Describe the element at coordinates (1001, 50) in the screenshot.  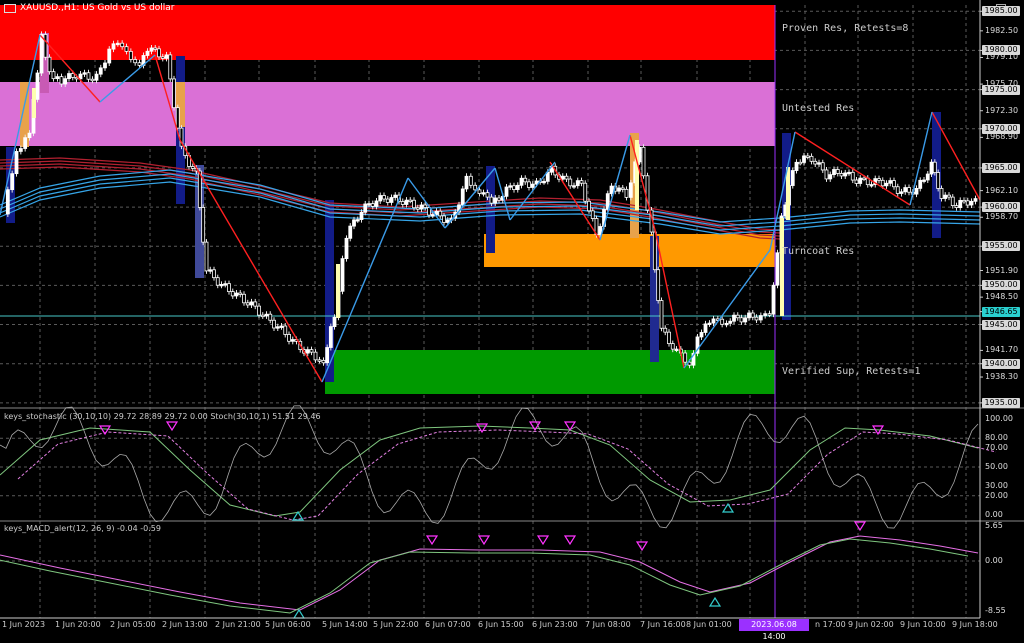
I see `price-tick-label: 1980.00` at that location.